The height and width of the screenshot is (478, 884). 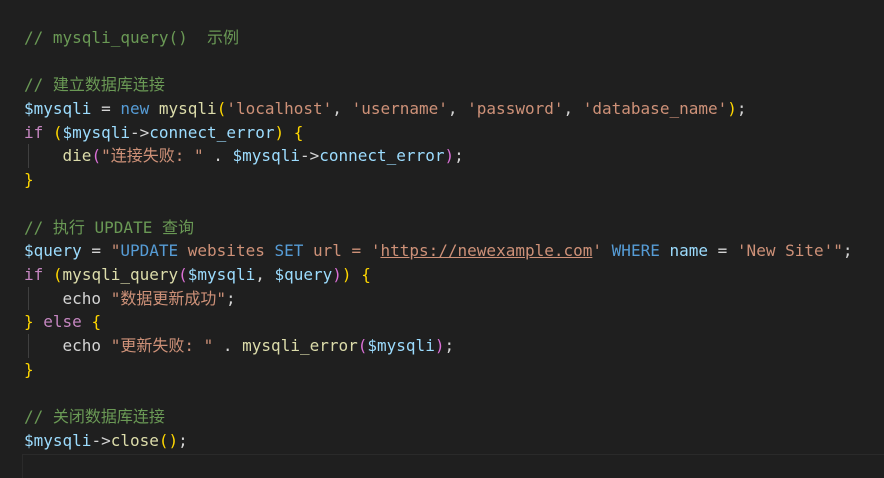 I want to click on token-function: mysqli_query, so click(x=120, y=274).